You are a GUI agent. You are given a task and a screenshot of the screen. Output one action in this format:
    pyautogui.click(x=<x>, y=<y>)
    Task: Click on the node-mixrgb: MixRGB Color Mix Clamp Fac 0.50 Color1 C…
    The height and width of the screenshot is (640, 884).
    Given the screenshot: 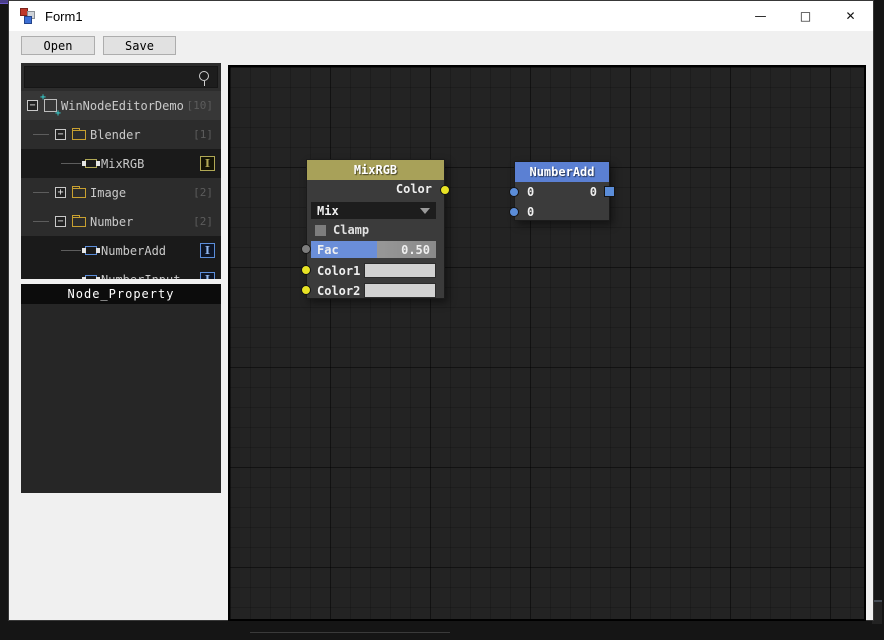 What is the action you would take?
    pyautogui.click(x=375, y=229)
    